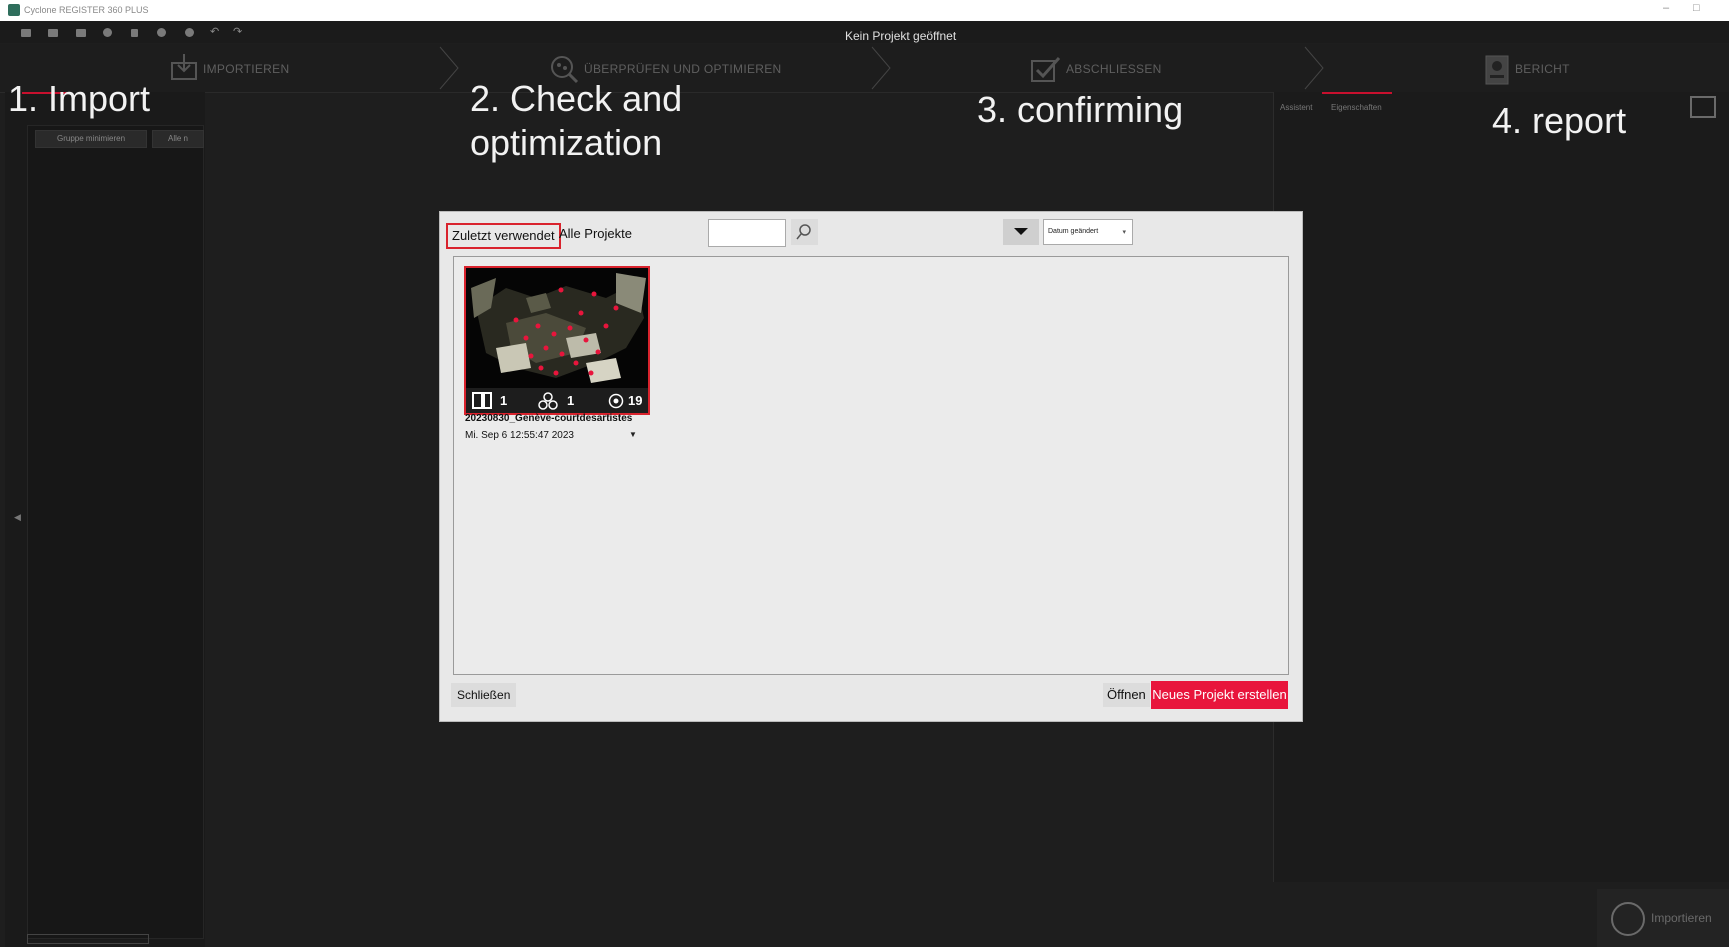 This screenshot has height=947, width=1729. I want to click on panel-toggle-icon, so click(1703, 107).